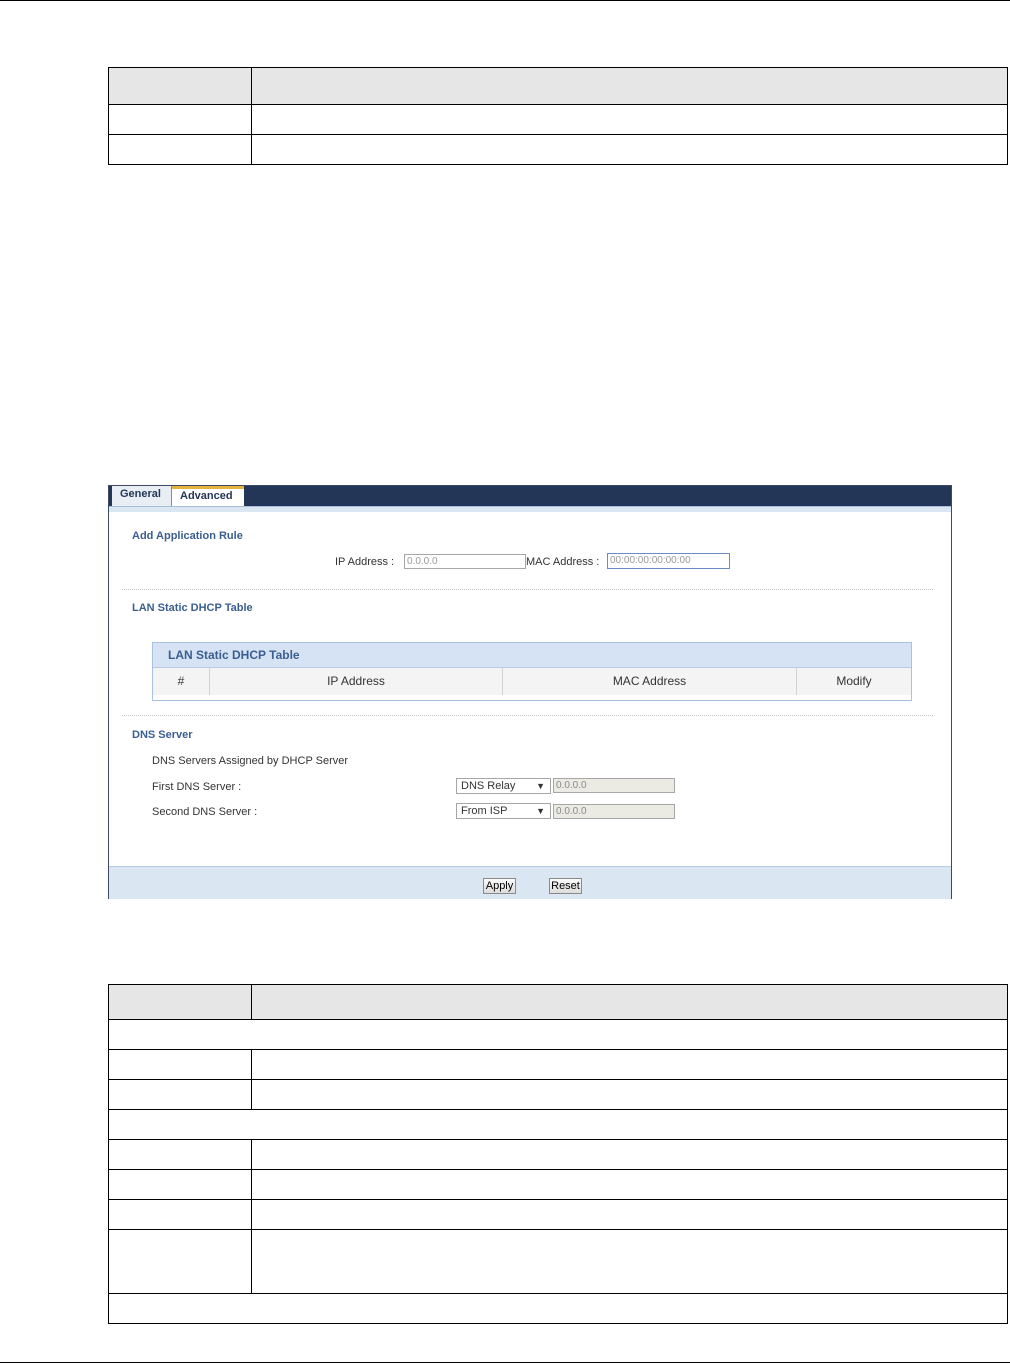 This screenshot has width=1010, height=1364. I want to click on tab-advanced: Advanced, so click(208, 496).